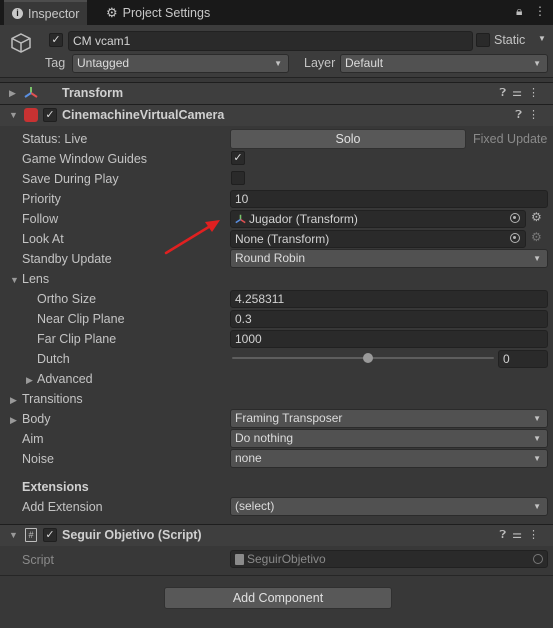 Image resolution: width=553 pixels, height=628 pixels. Describe the element at coordinates (270, 41) in the screenshot. I see `gameobject-name-field: CM vcam1` at that location.